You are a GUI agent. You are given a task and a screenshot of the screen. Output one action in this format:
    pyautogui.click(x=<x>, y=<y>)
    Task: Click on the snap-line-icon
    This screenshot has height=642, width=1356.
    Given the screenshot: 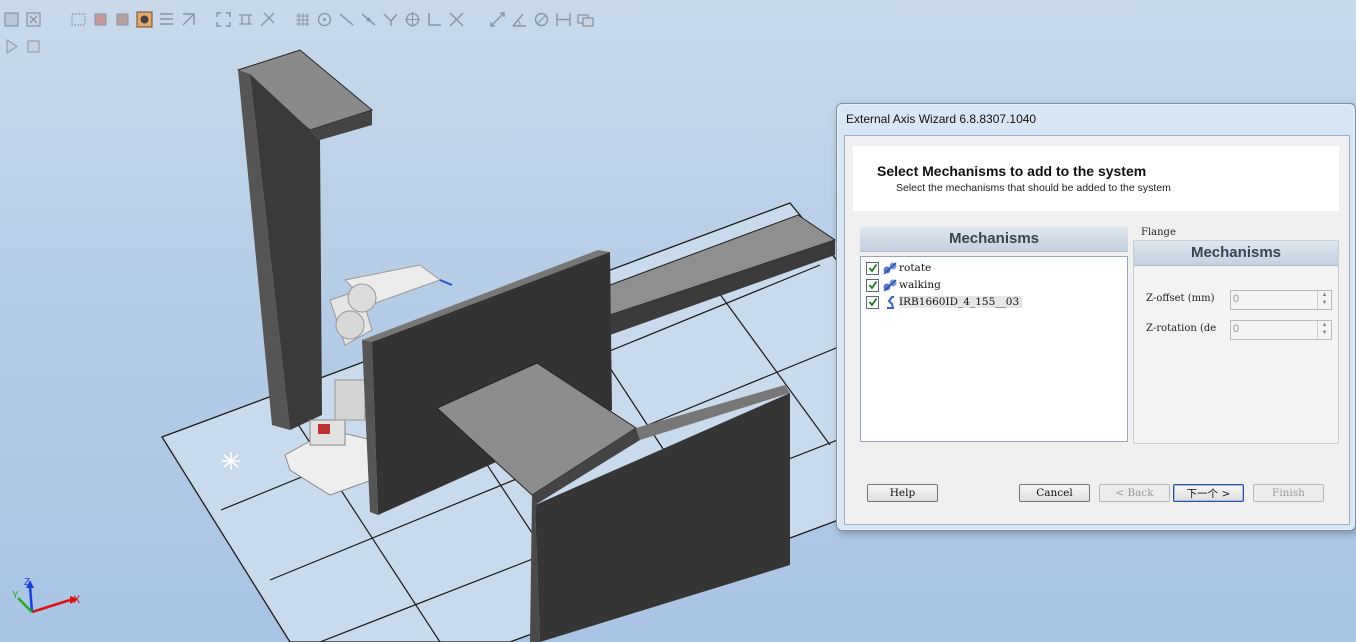 What is the action you would take?
    pyautogui.click(x=346, y=19)
    